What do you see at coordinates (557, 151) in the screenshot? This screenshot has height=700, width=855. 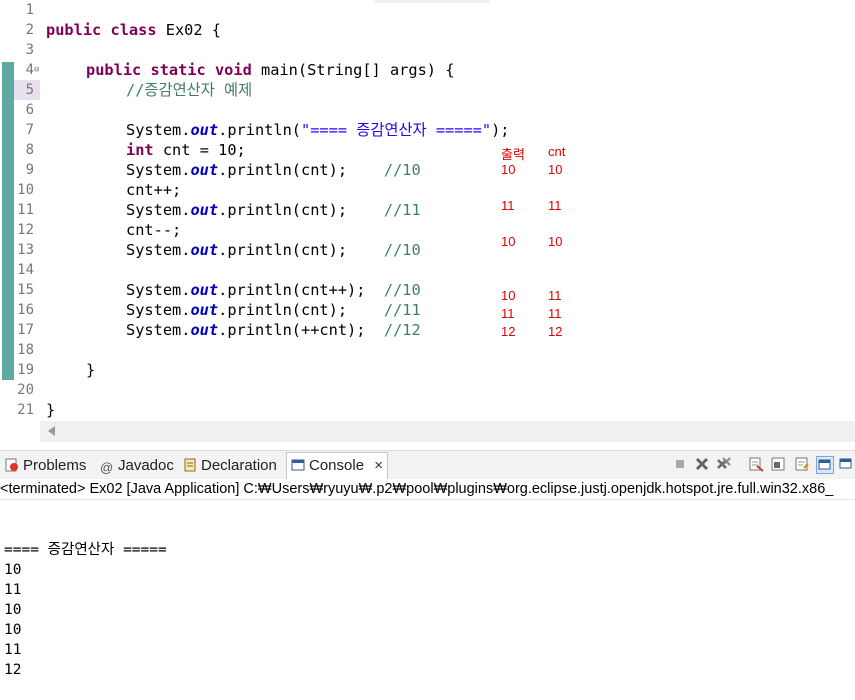 I see `annotation-header-cnt: cnt` at bounding box center [557, 151].